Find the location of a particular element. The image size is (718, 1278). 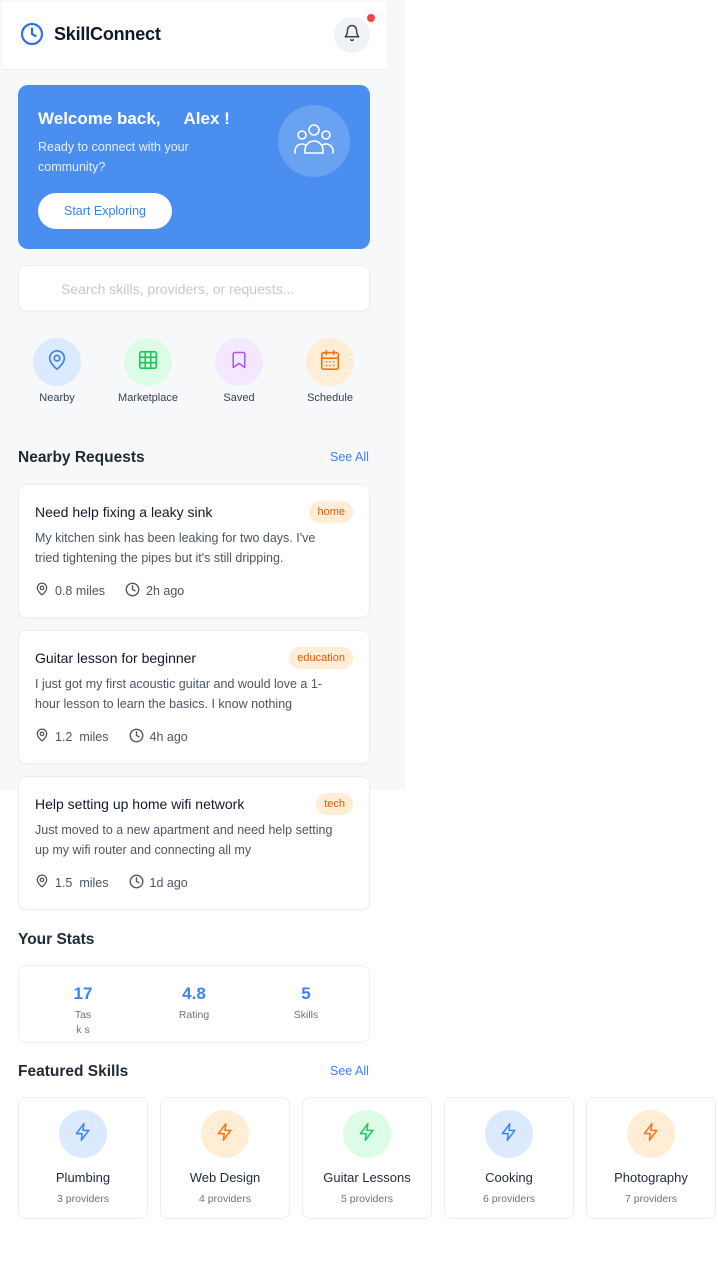

quick-action-label: Marketplace is located at coordinates (148, 398).